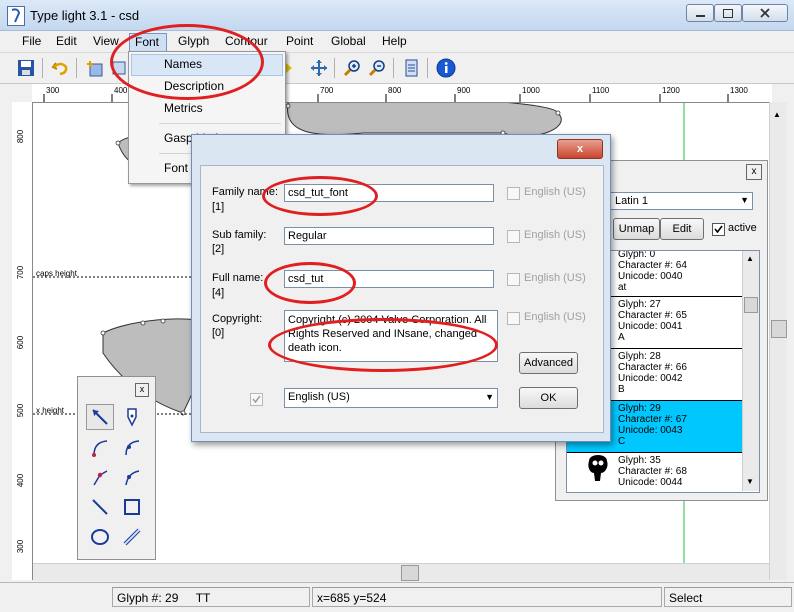 The height and width of the screenshot is (612, 794). What do you see at coordinates (513, 236) in the screenshot?
I see `sub-lang-checkbox` at bounding box center [513, 236].